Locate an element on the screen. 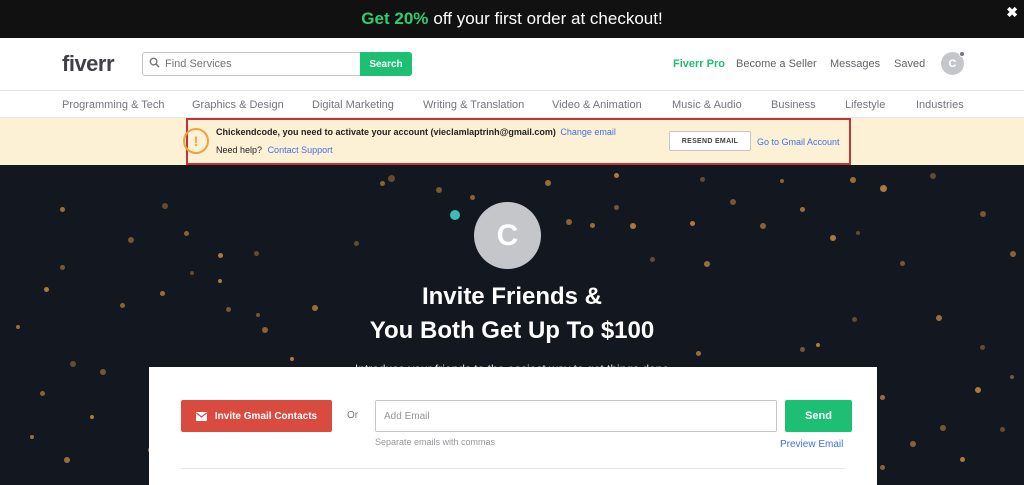 Image resolution: width=1024 pixels, height=485 pixels. search-field is located at coordinates (251, 64).